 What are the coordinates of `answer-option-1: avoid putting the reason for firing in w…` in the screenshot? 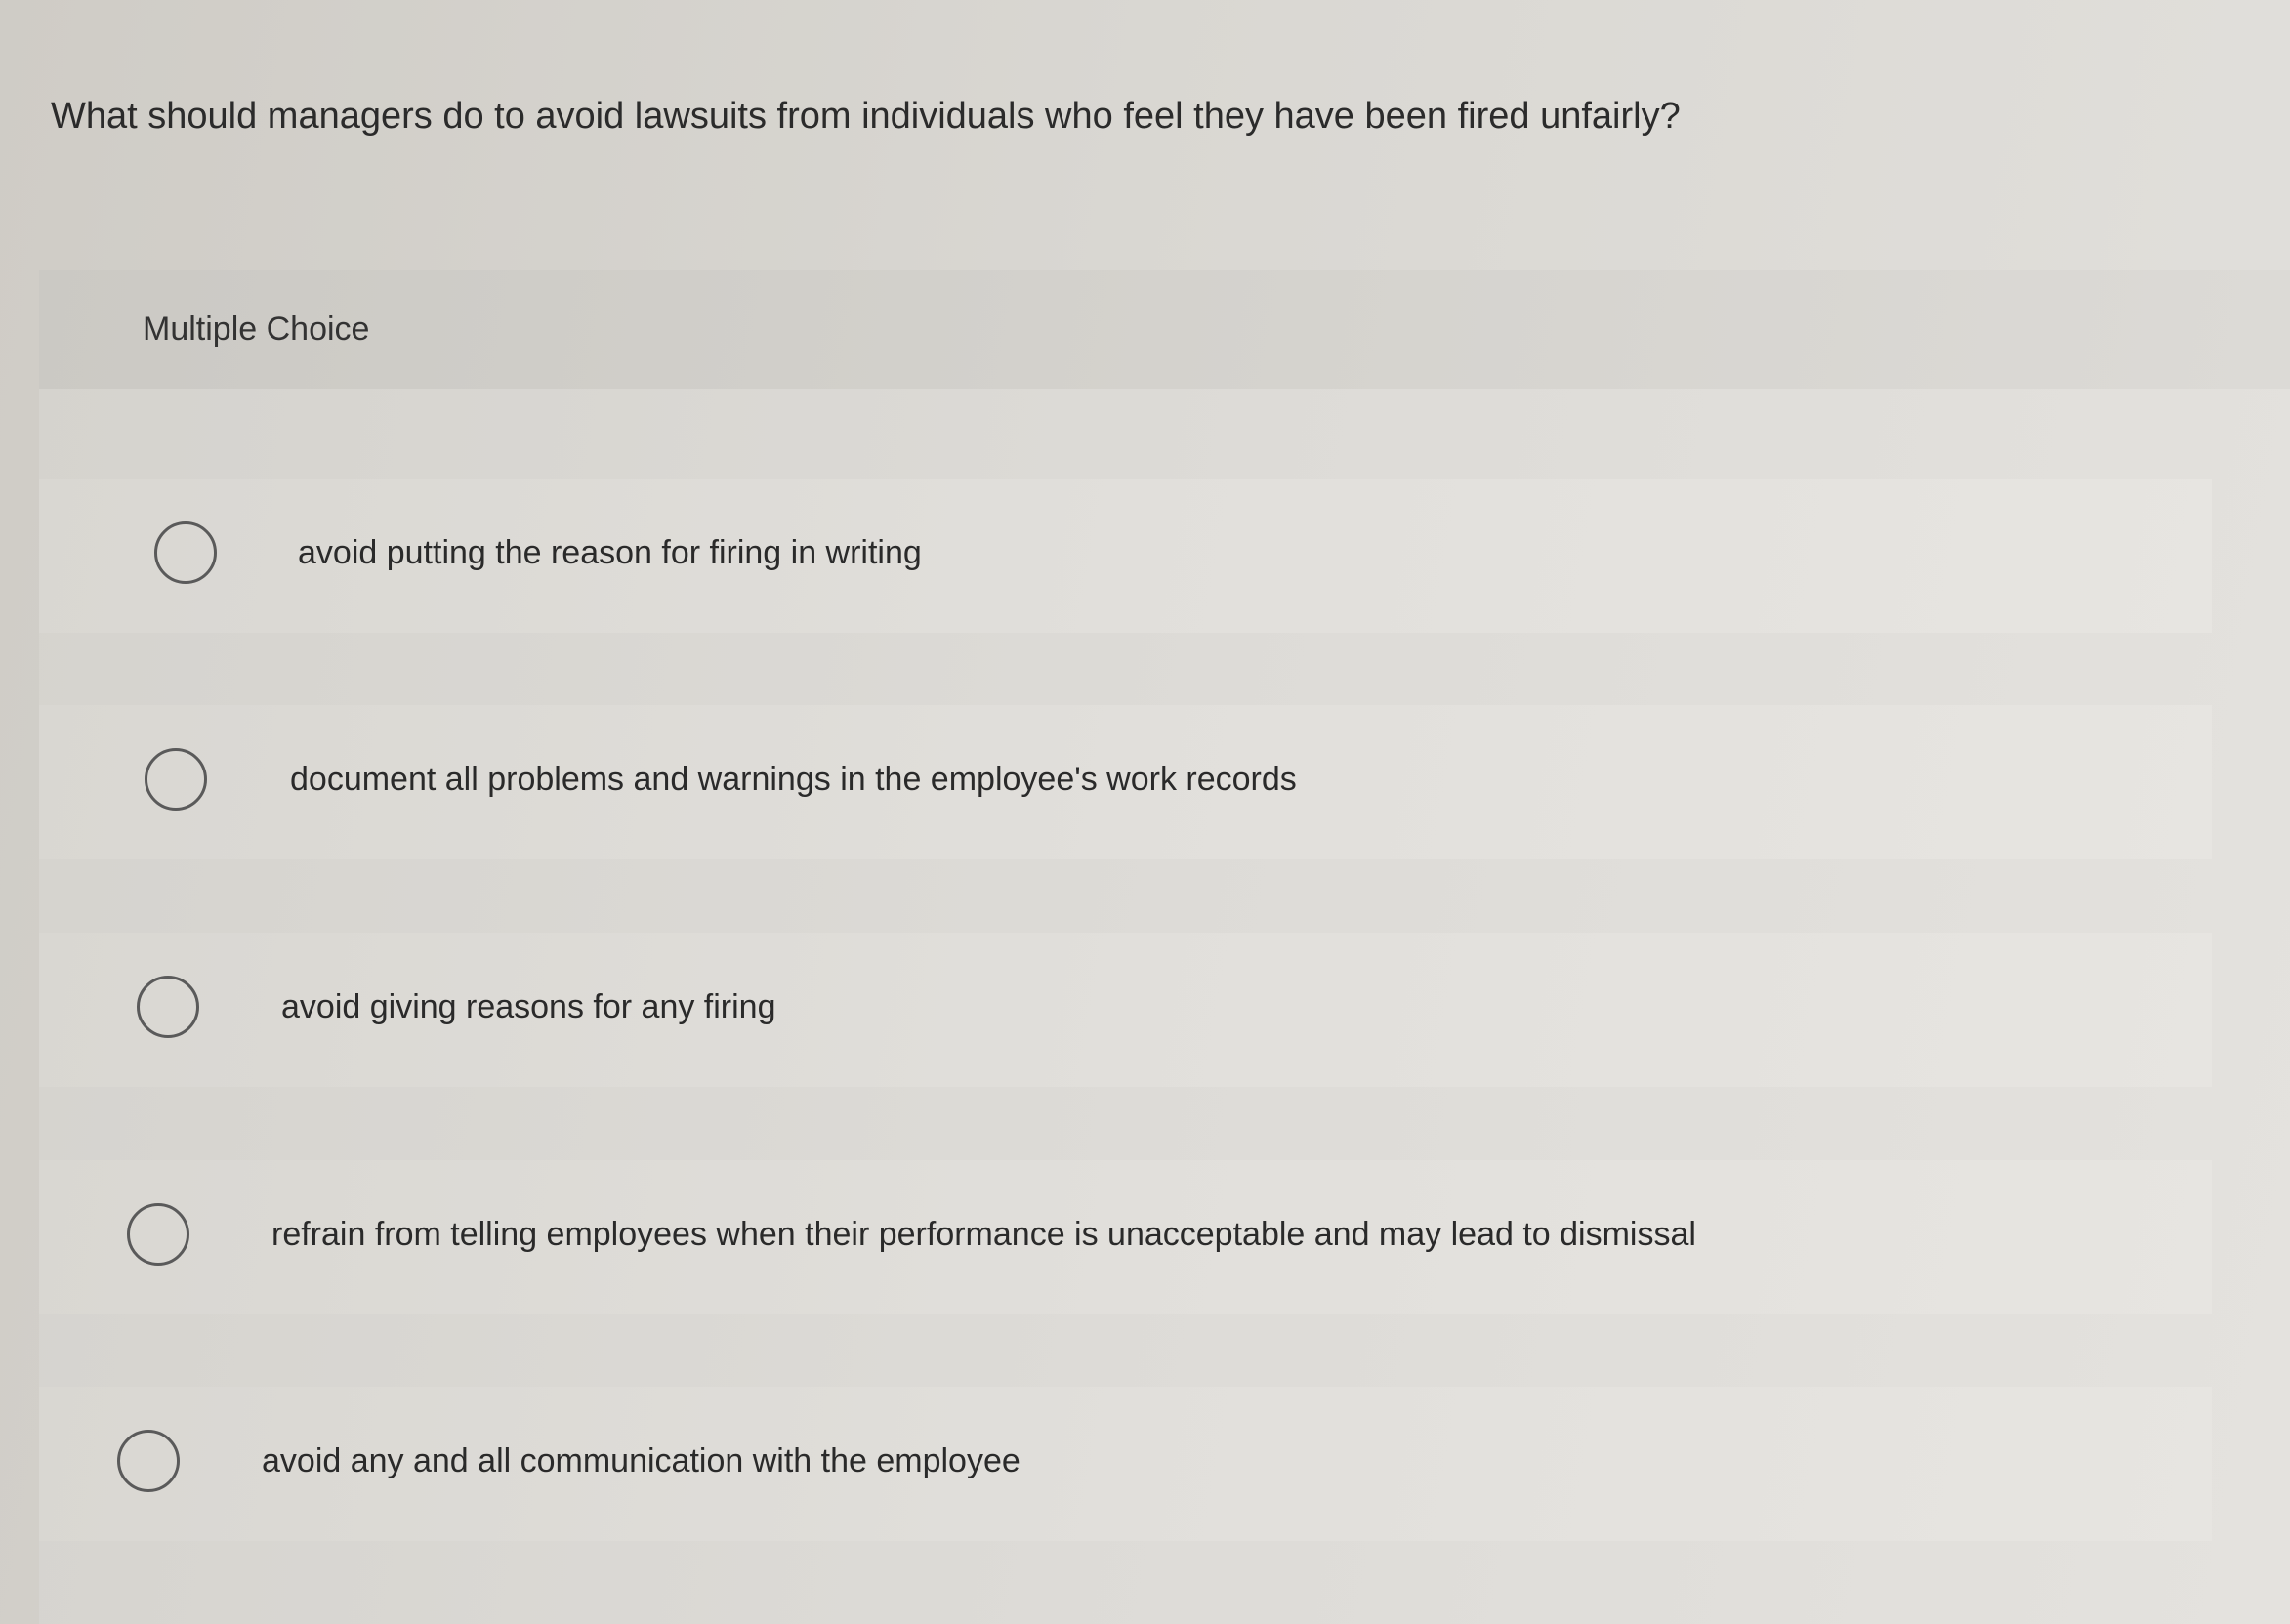 It's located at (1125, 556).